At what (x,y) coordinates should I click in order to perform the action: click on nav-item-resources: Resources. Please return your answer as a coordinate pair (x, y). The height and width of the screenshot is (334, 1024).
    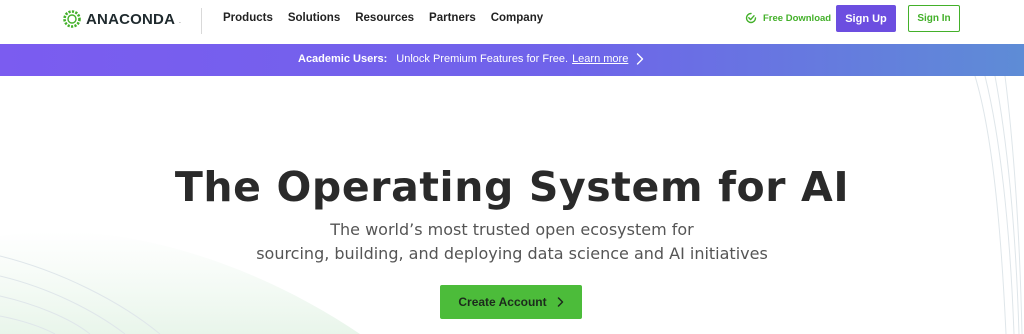
    Looking at the image, I should click on (384, 18).